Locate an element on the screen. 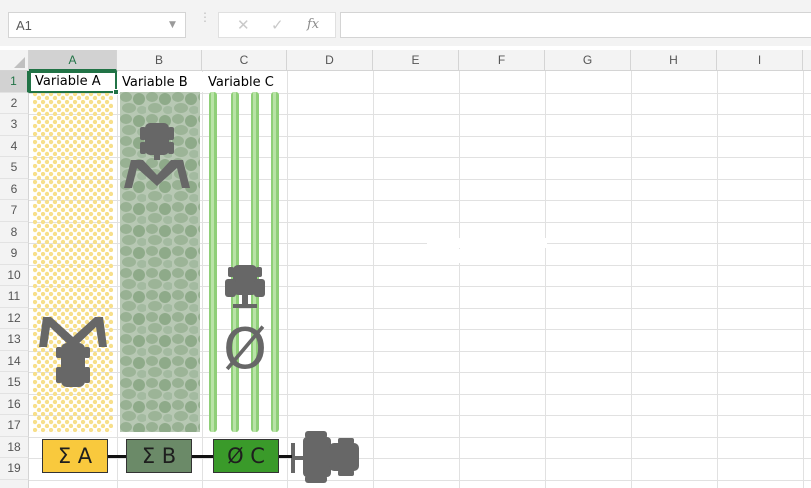 This screenshot has height=488, width=811. formula-bar: A1 ▼ ⋮ ✕ ✓ fx is located at coordinates (405, 23).